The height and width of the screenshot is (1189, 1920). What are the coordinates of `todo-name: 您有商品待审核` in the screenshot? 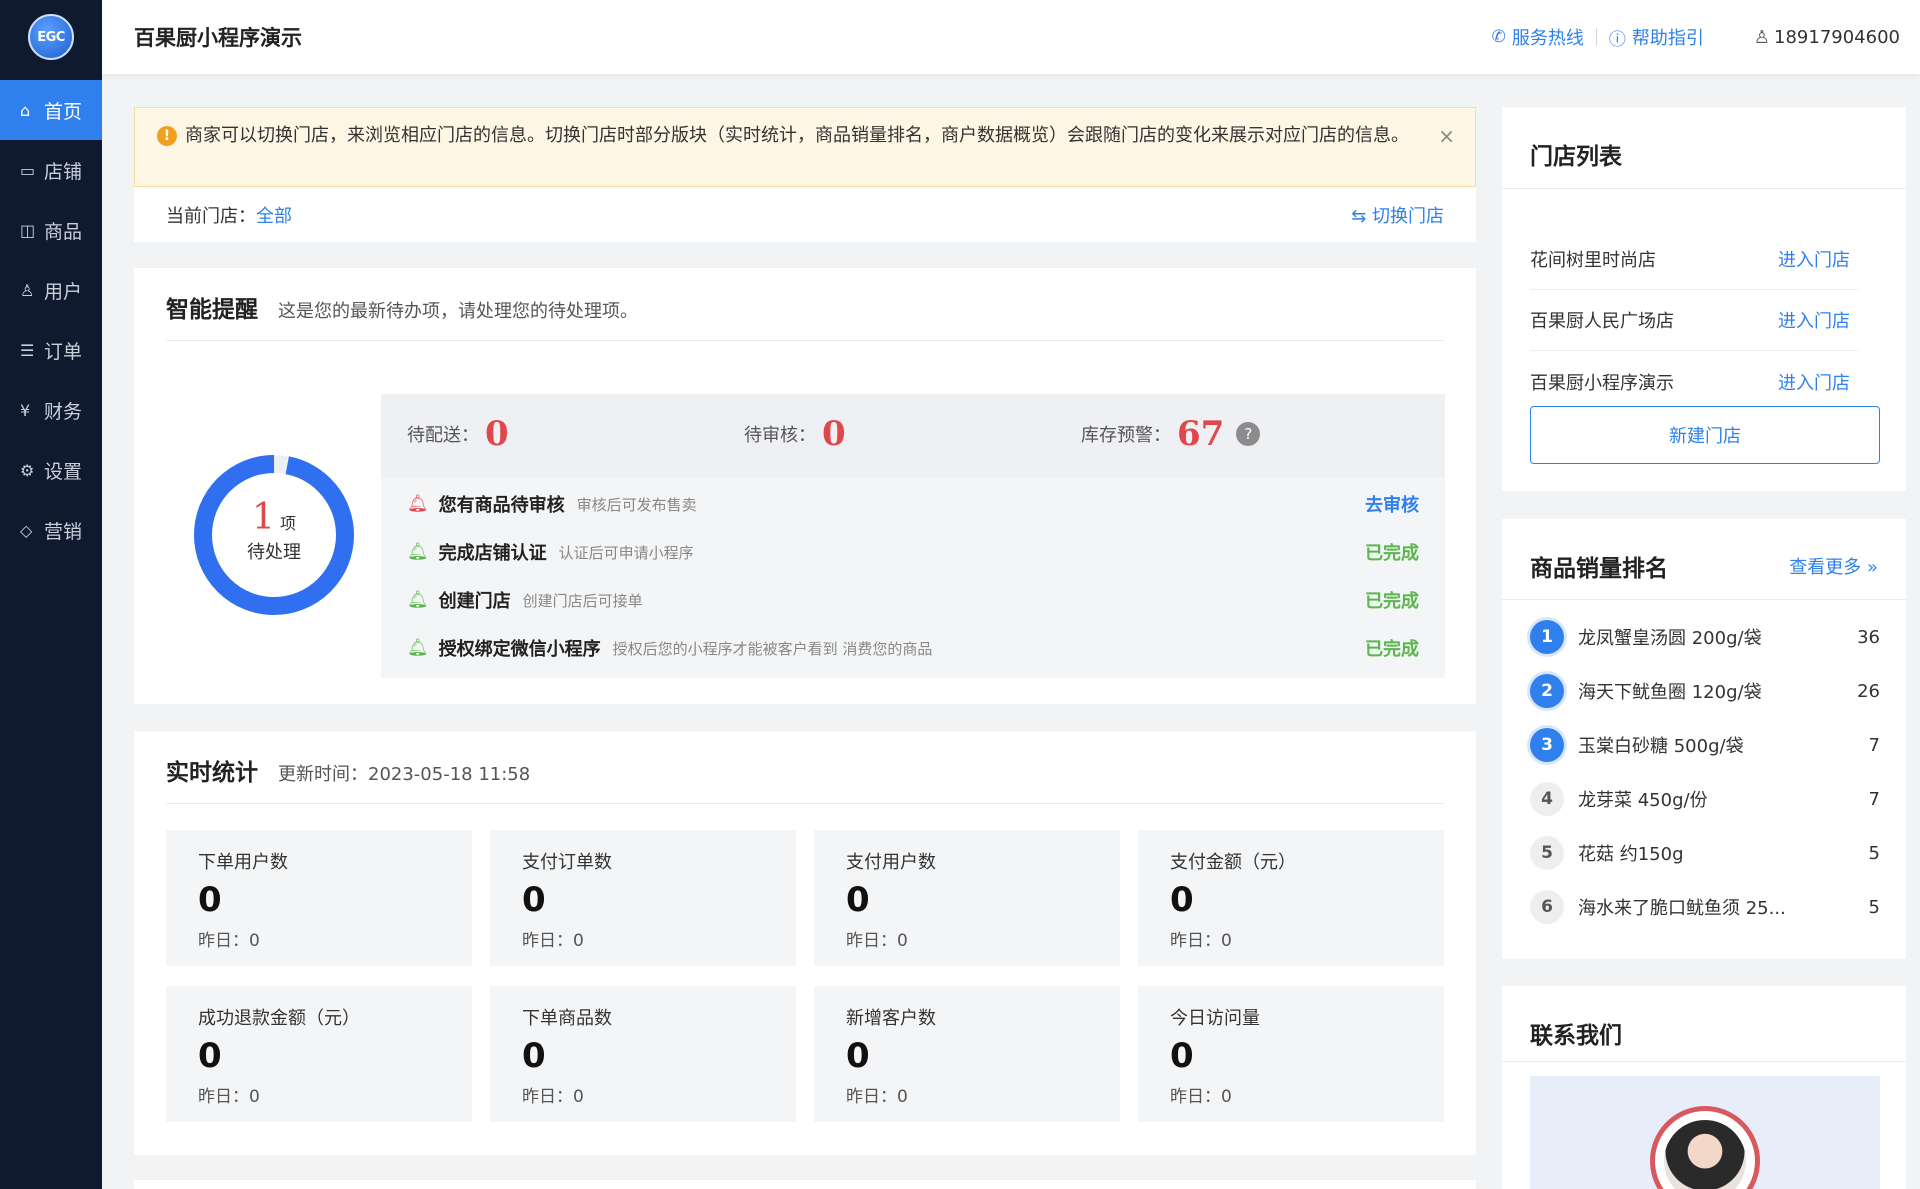 It's located at (501, 505).